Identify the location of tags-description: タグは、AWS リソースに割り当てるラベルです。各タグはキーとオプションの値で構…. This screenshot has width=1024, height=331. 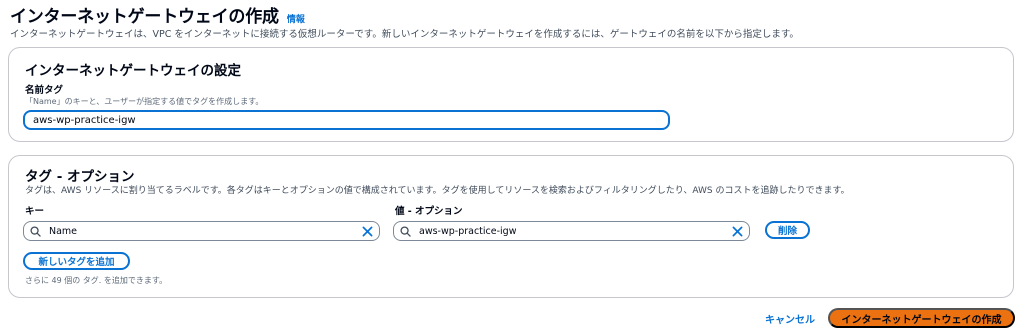
(437, 191).